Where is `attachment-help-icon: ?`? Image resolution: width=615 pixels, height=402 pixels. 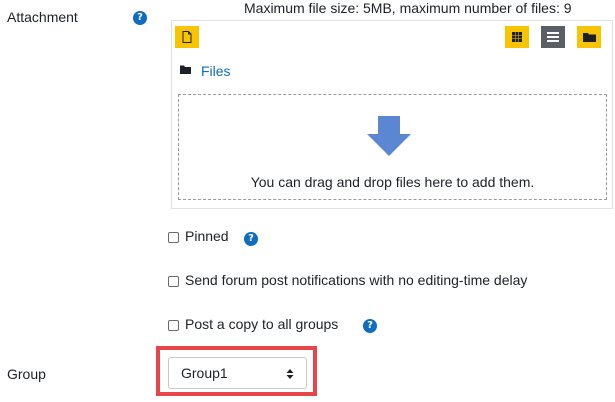 attachment-help-icon: ? is located at coordinates (140, 18).